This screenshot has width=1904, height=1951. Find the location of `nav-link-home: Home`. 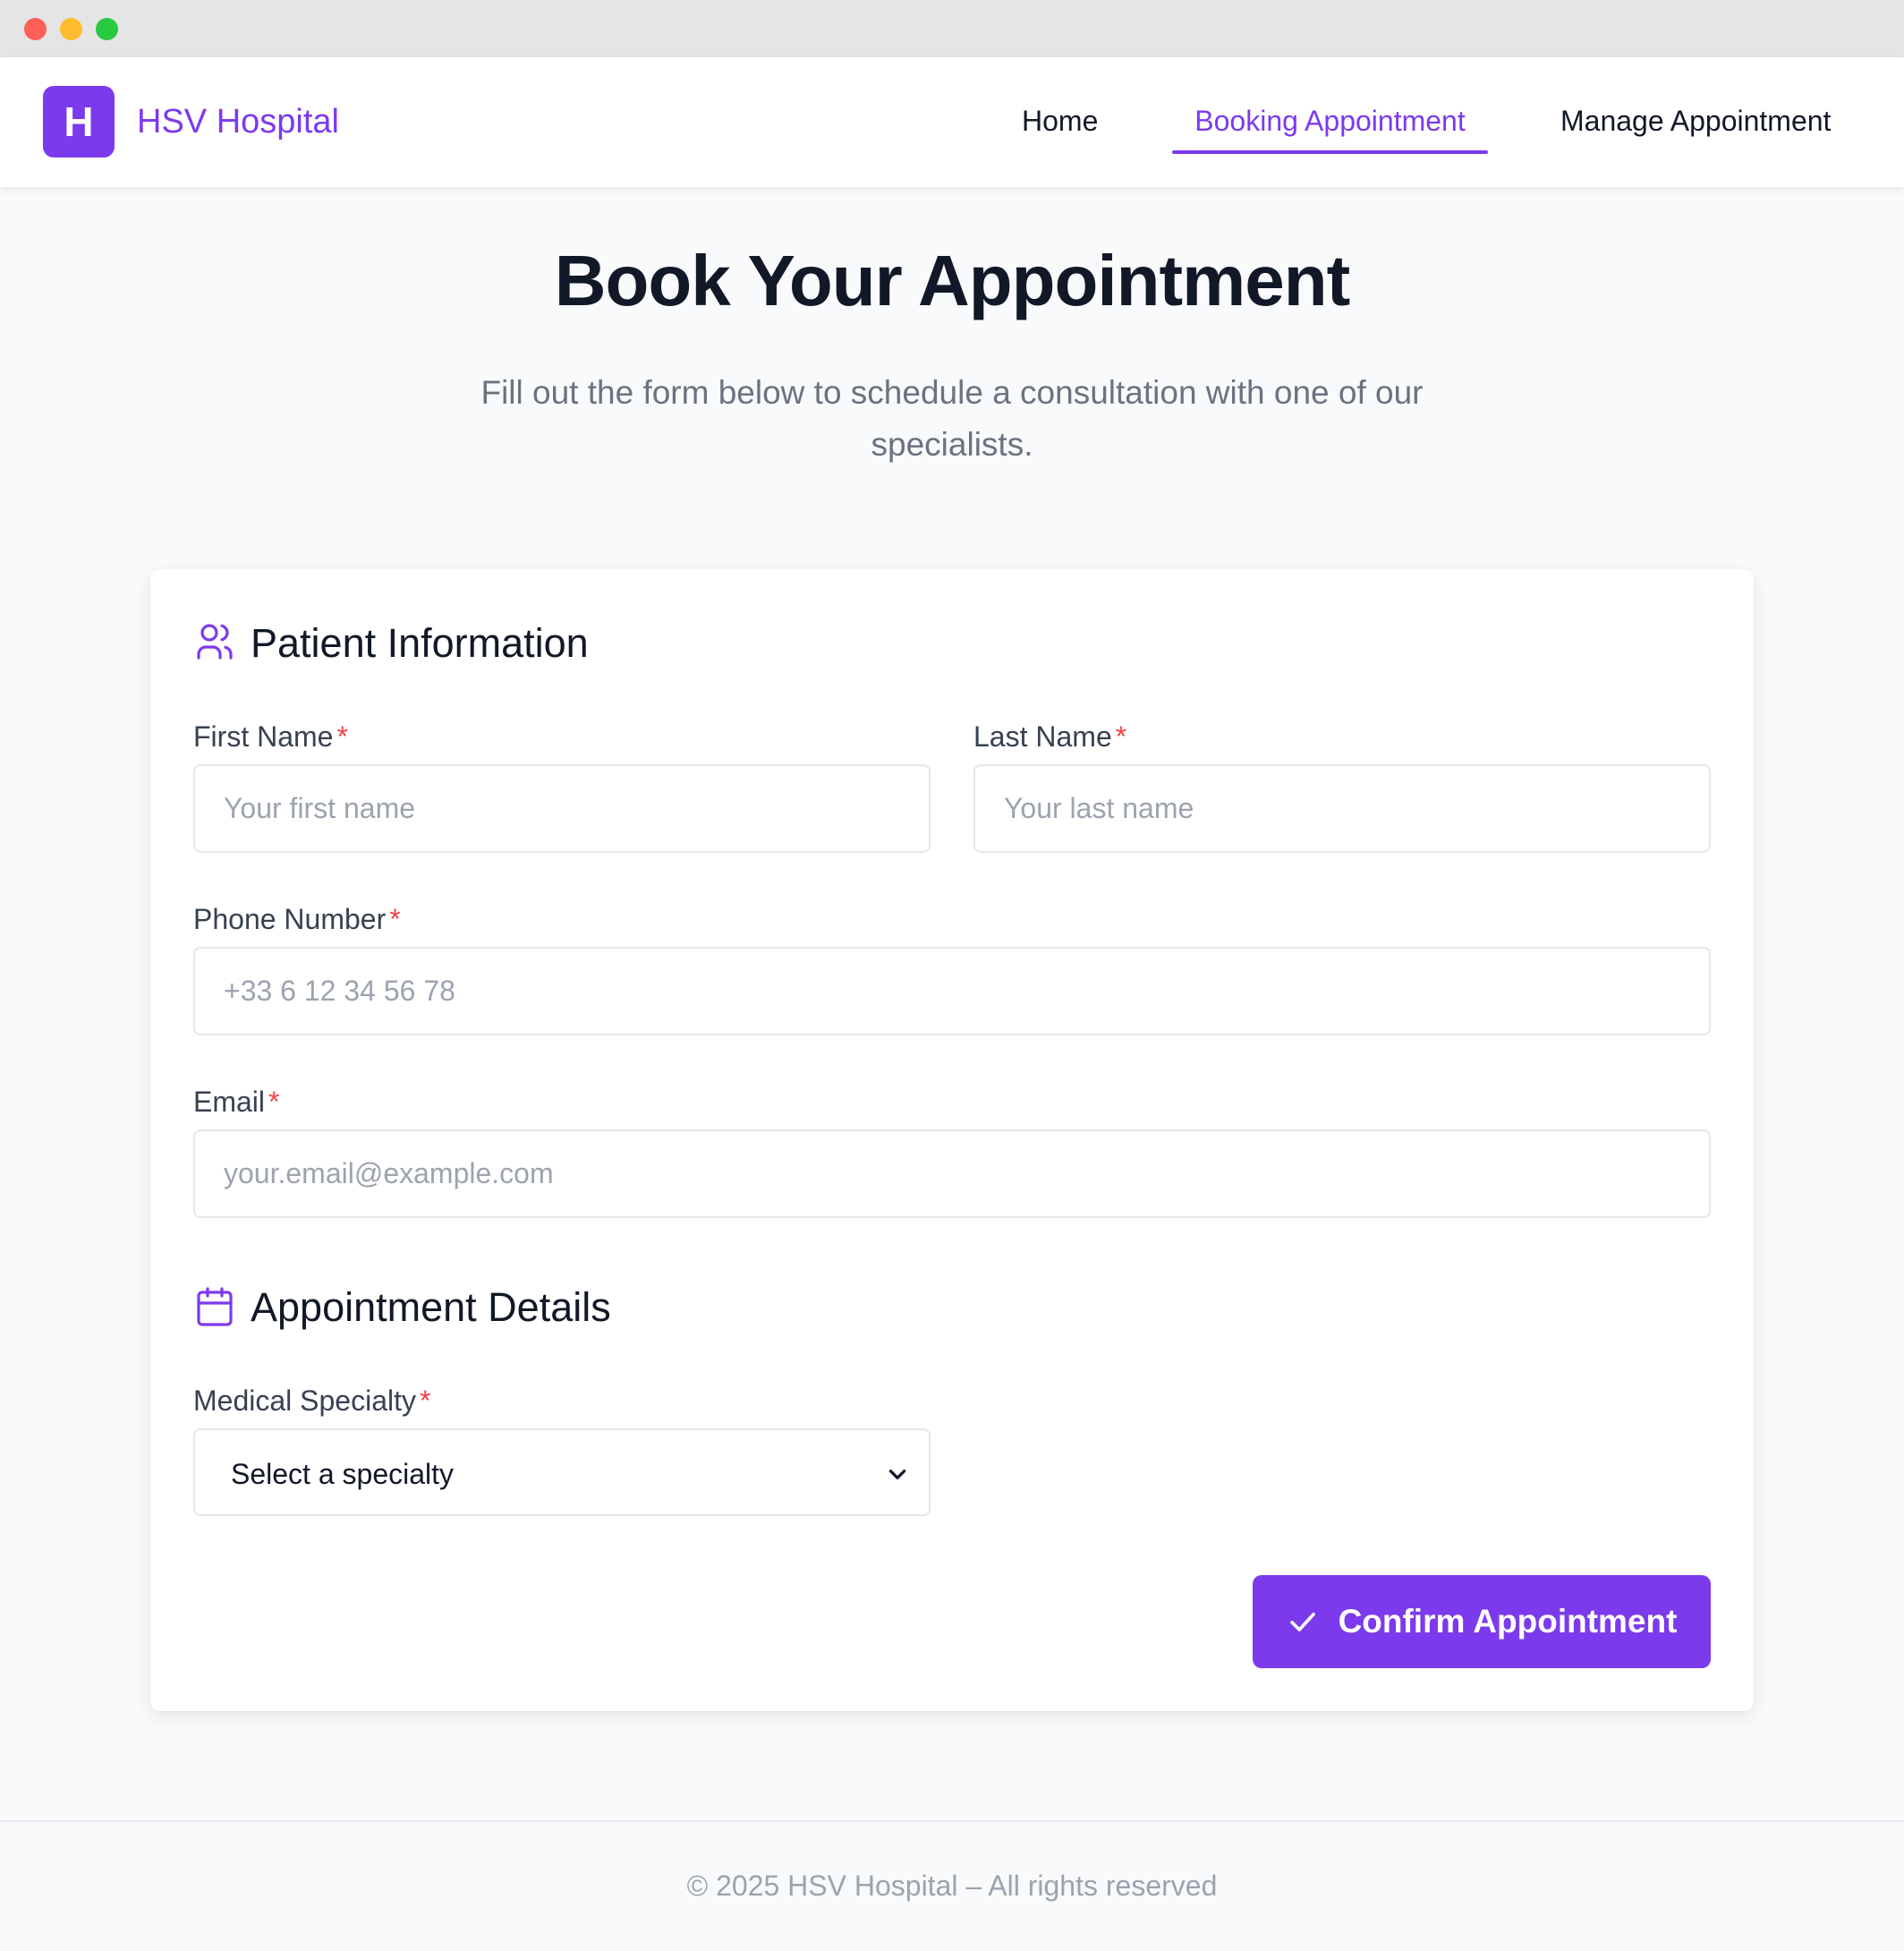

nav-link-home: Home is located at coordinates (1060, 121).